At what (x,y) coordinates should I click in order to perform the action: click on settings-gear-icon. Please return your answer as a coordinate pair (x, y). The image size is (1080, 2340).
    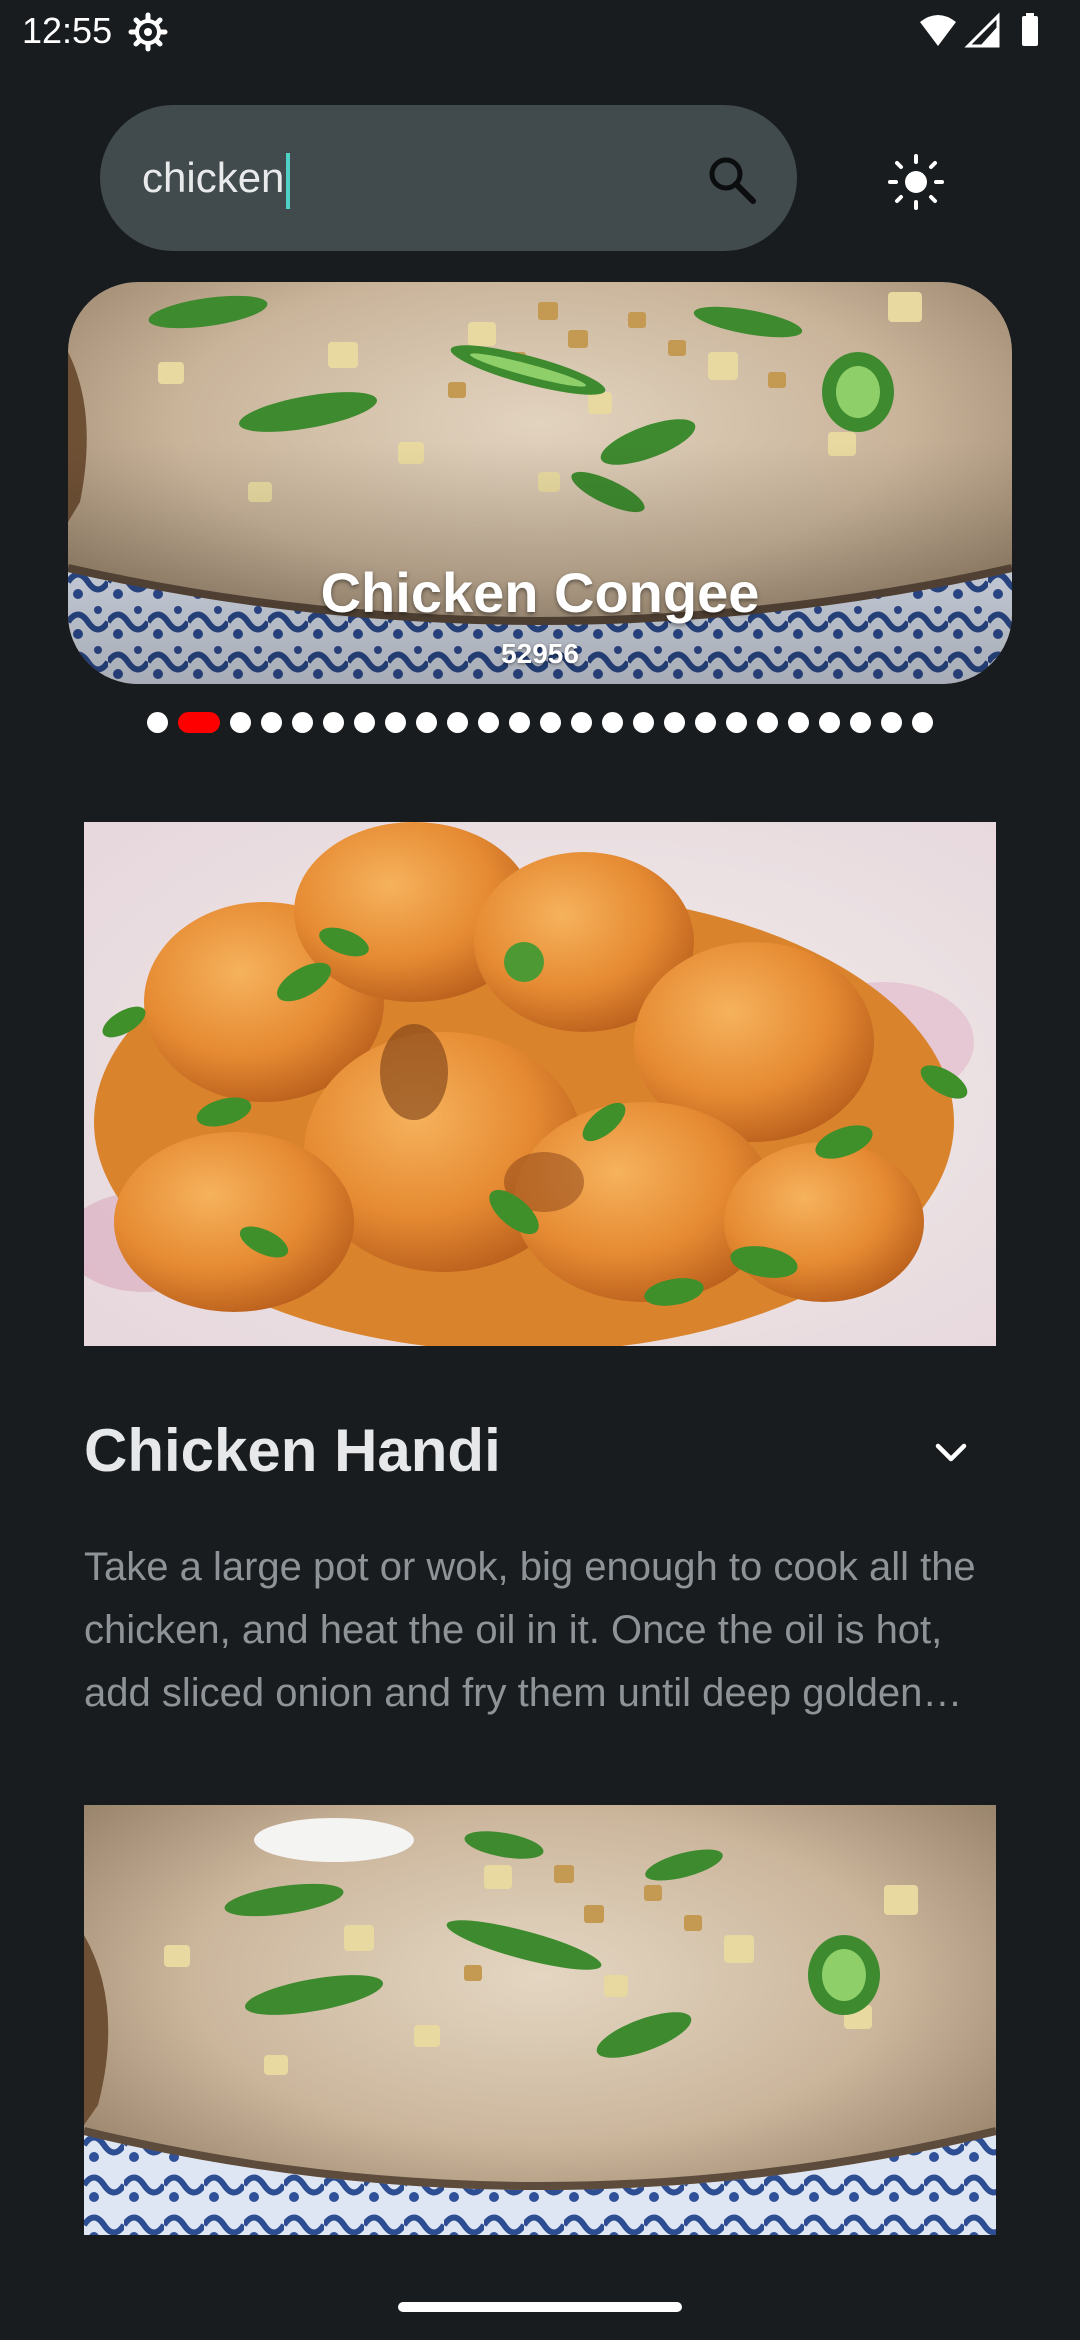
    Looking at the image, I should click on (148, 32).